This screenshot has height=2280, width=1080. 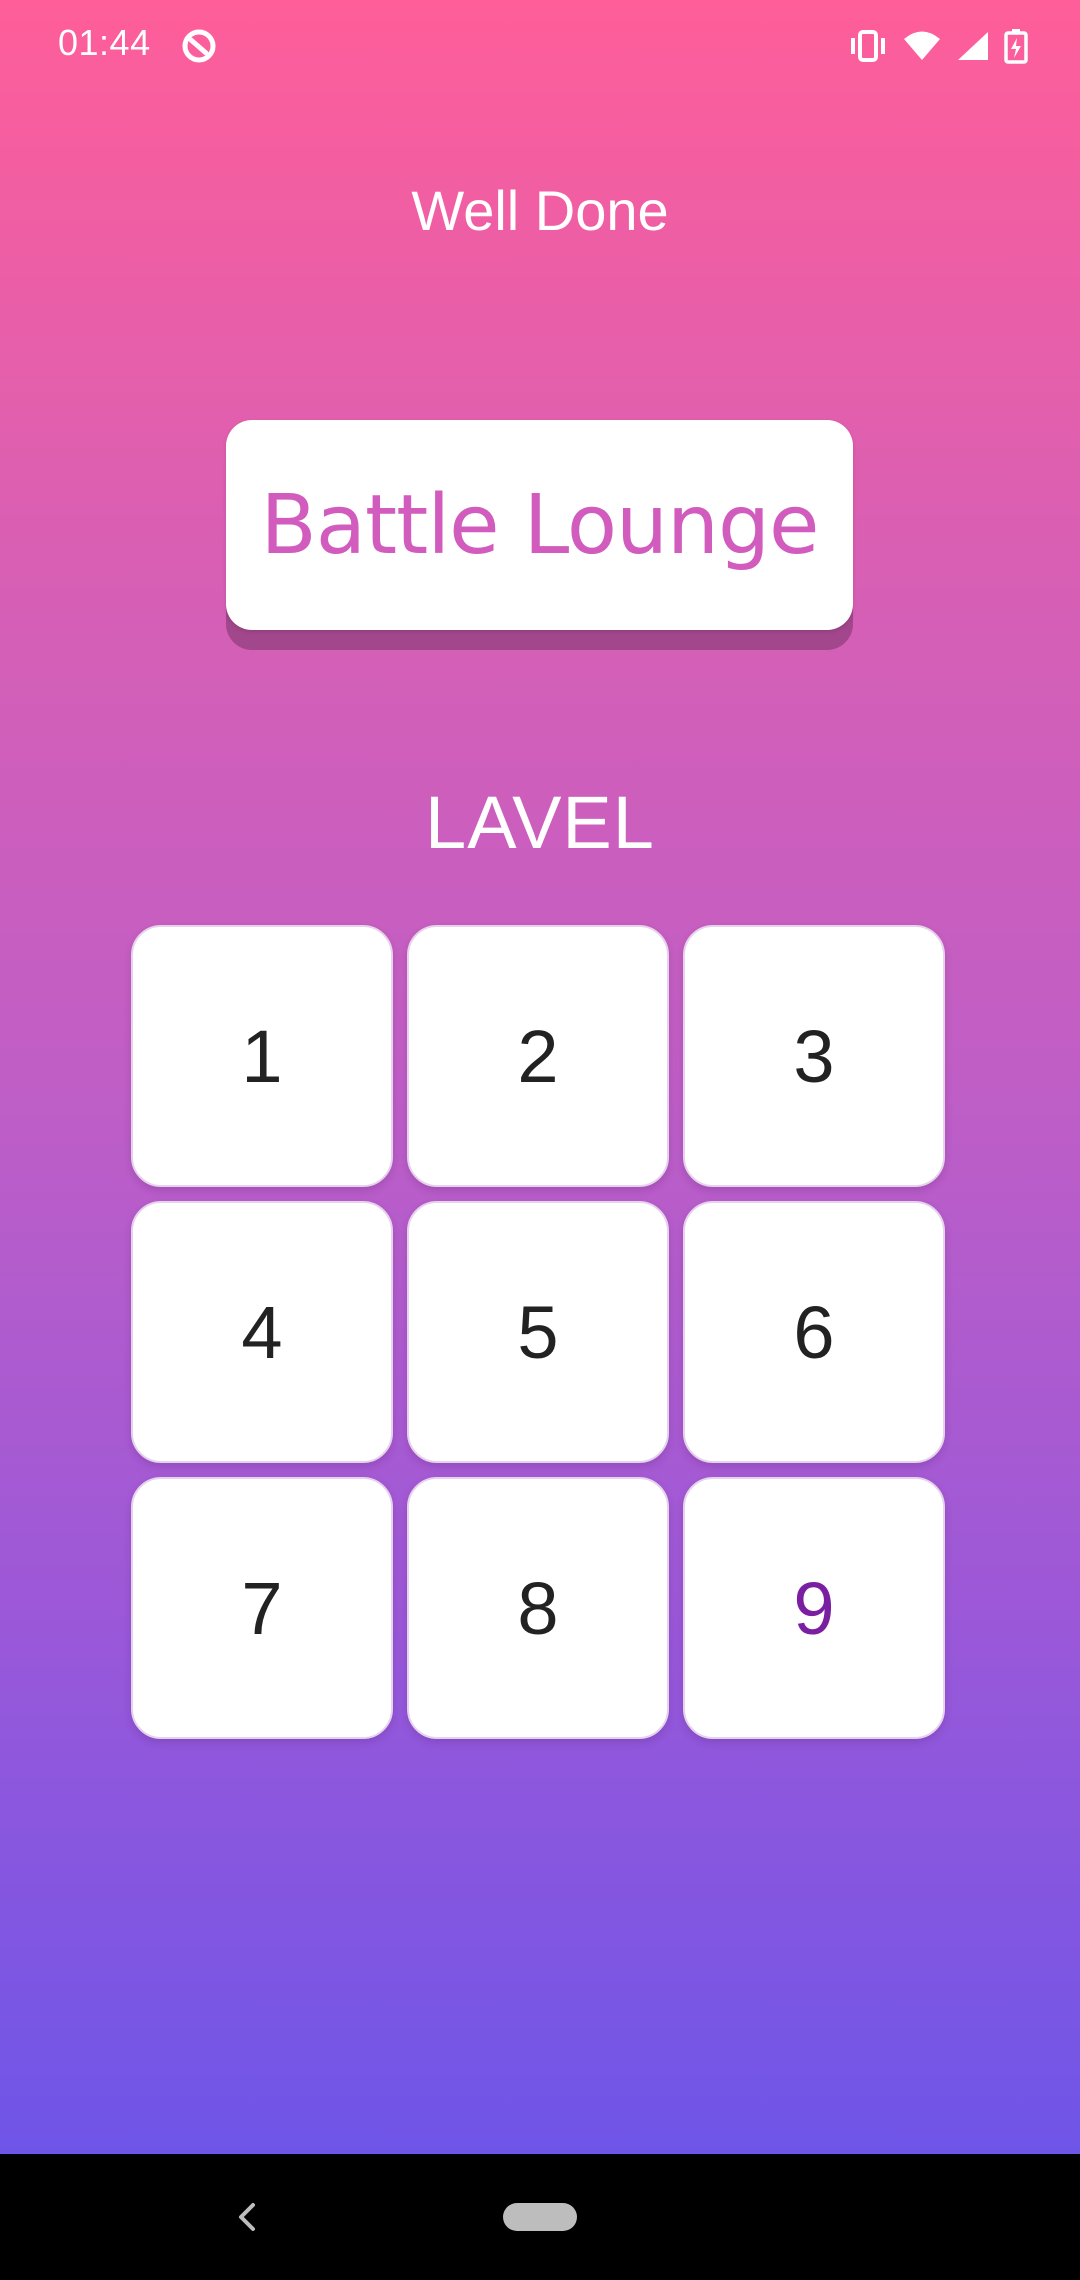 I want to click on wifi-icon, so click(x=922, y=46).